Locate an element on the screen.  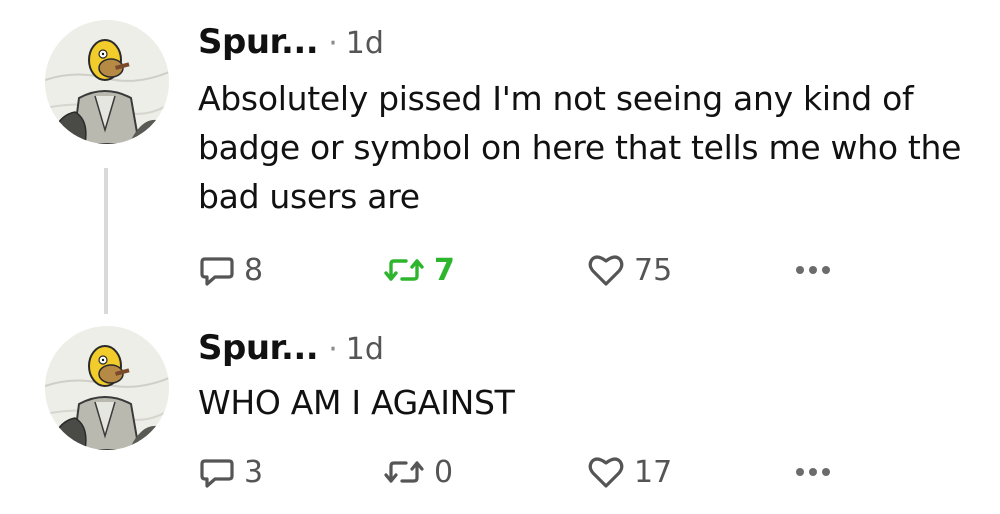
like-count: 17 is located at coordinates (653, 472).